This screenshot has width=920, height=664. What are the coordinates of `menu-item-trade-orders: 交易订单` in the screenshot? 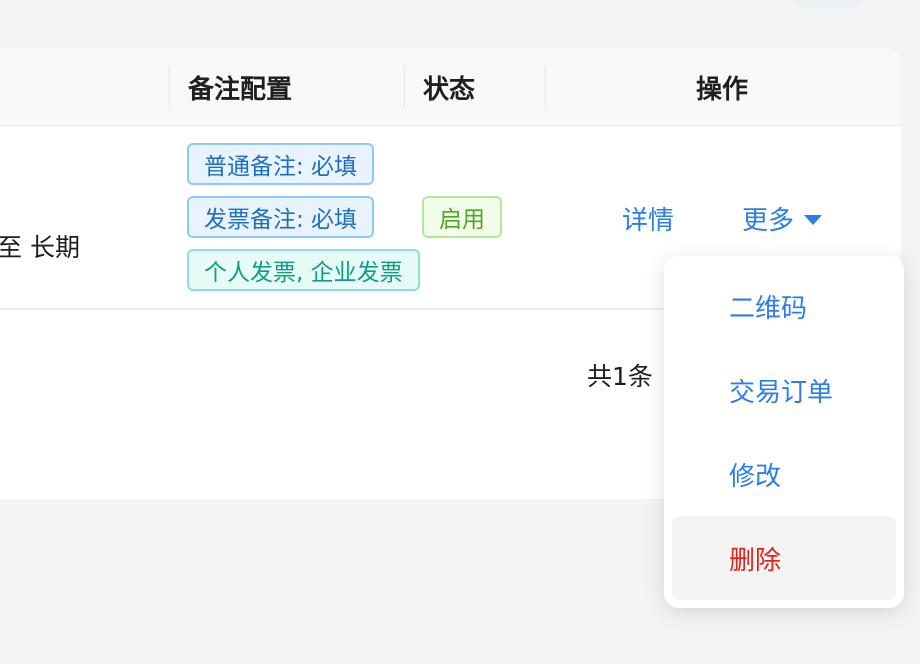 It's located at (784, 390).